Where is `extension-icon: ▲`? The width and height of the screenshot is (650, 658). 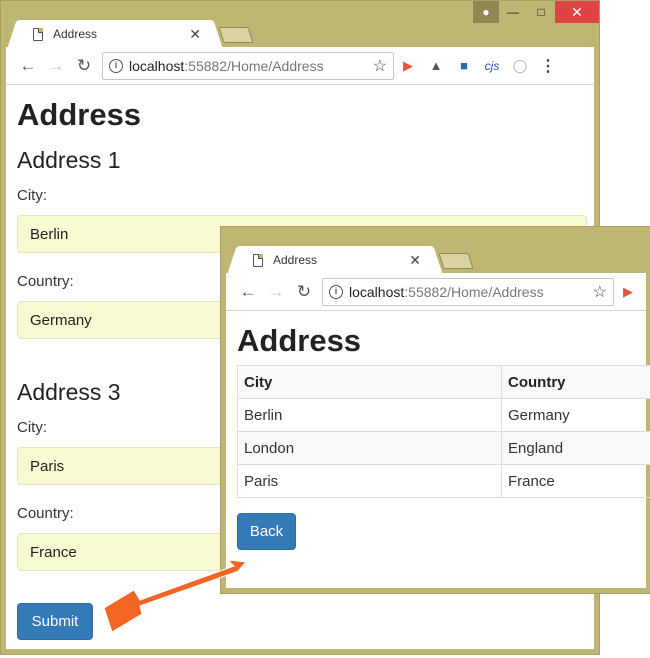 extension-icon: ▲ is located at coordinates (436, 65).